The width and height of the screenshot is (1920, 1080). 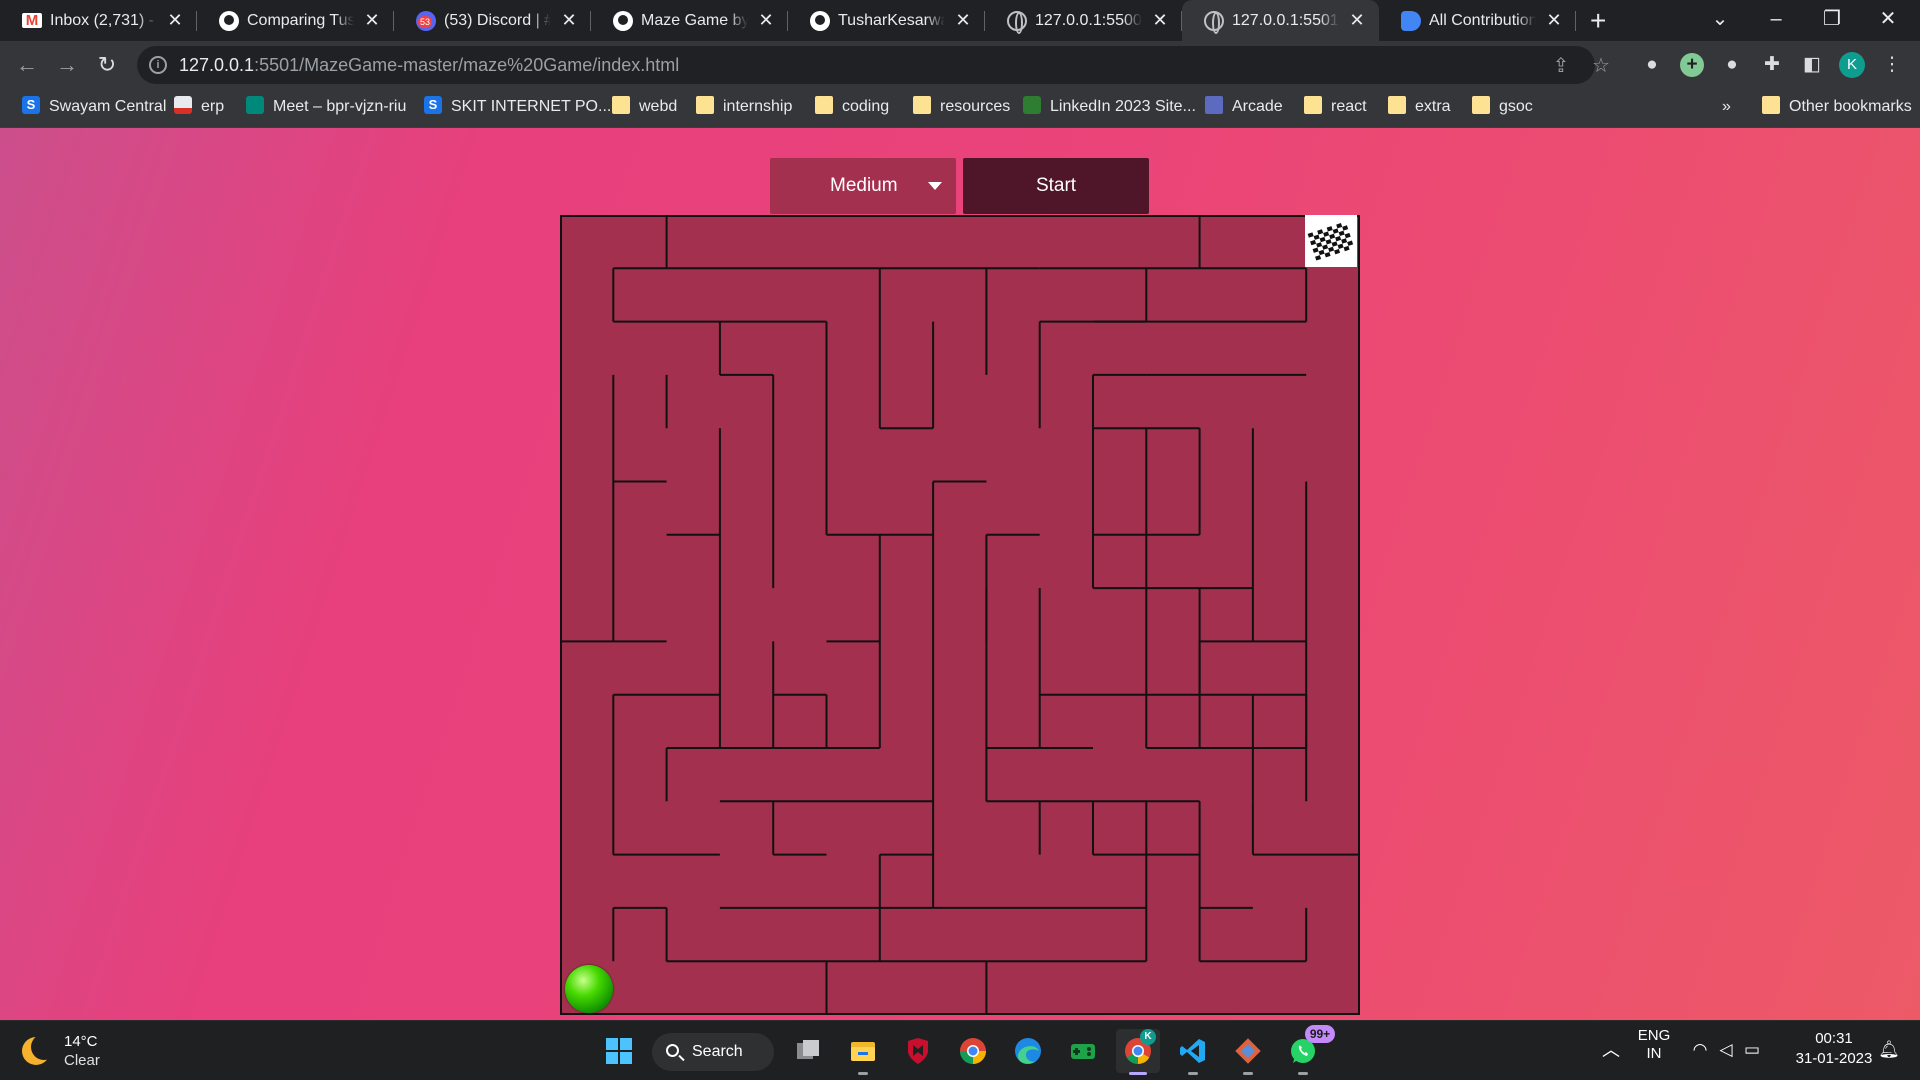 I want to click on bookmark-item: S Swayam Central, so click(x=94, y=108).